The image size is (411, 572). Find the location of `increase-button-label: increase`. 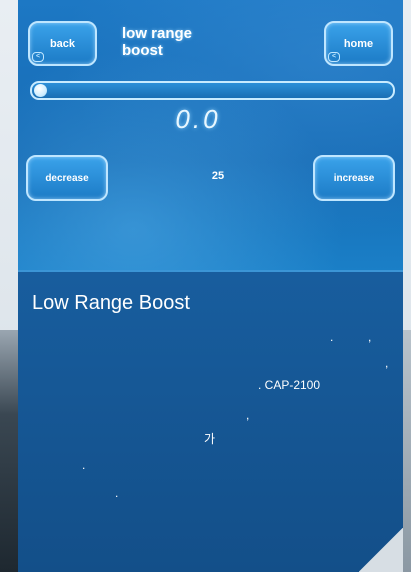

increase-button-label: increase is located at coordinates (354, 178).